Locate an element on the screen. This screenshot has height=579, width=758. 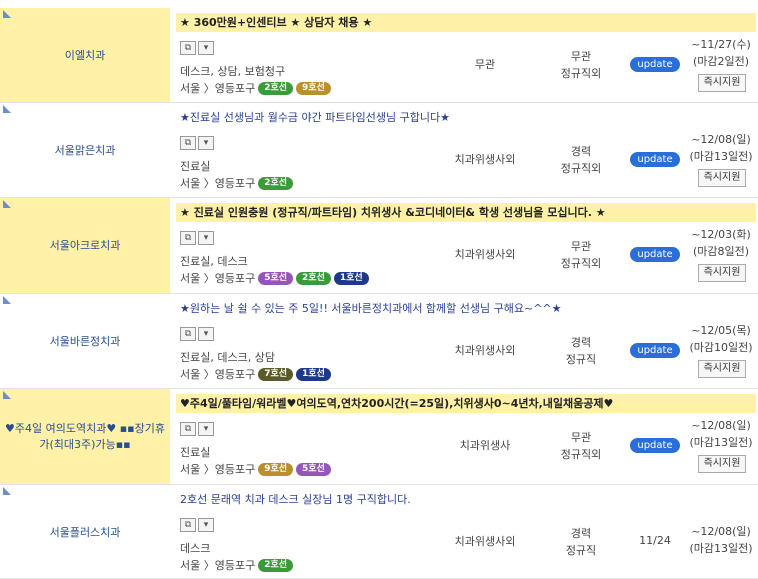
location: 서울 〉영등포구 7호선 1호선 is located at coordinates (255, 374).